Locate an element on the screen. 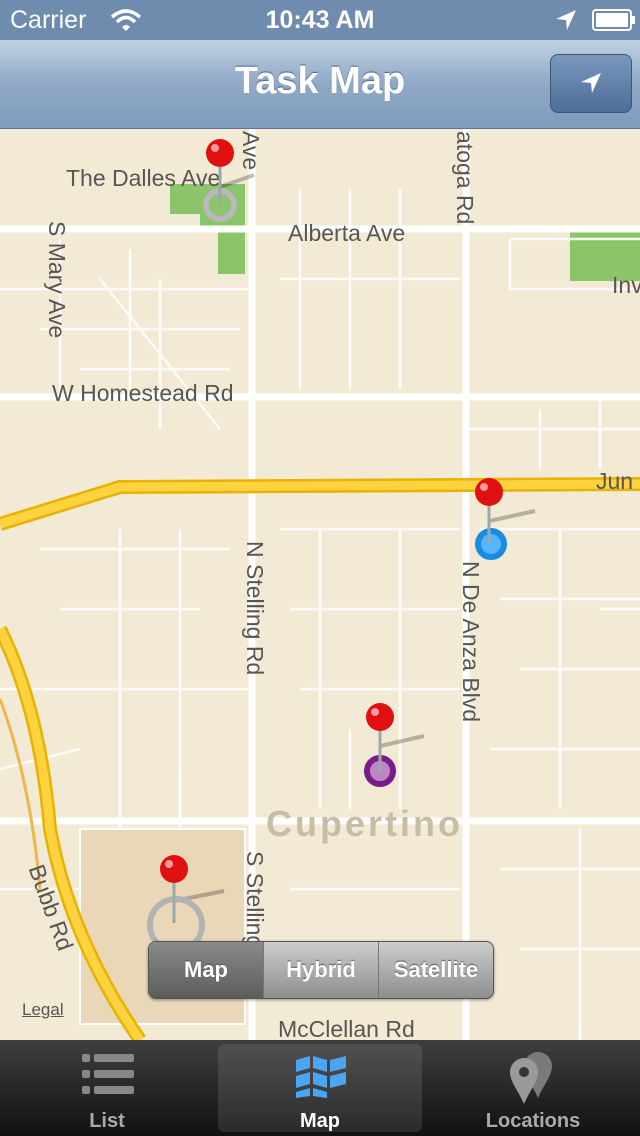 Image resolution: width=640 pixels, height=1136 pixels. street-label: N Stelling Rd is located at coordinates (255, 608).